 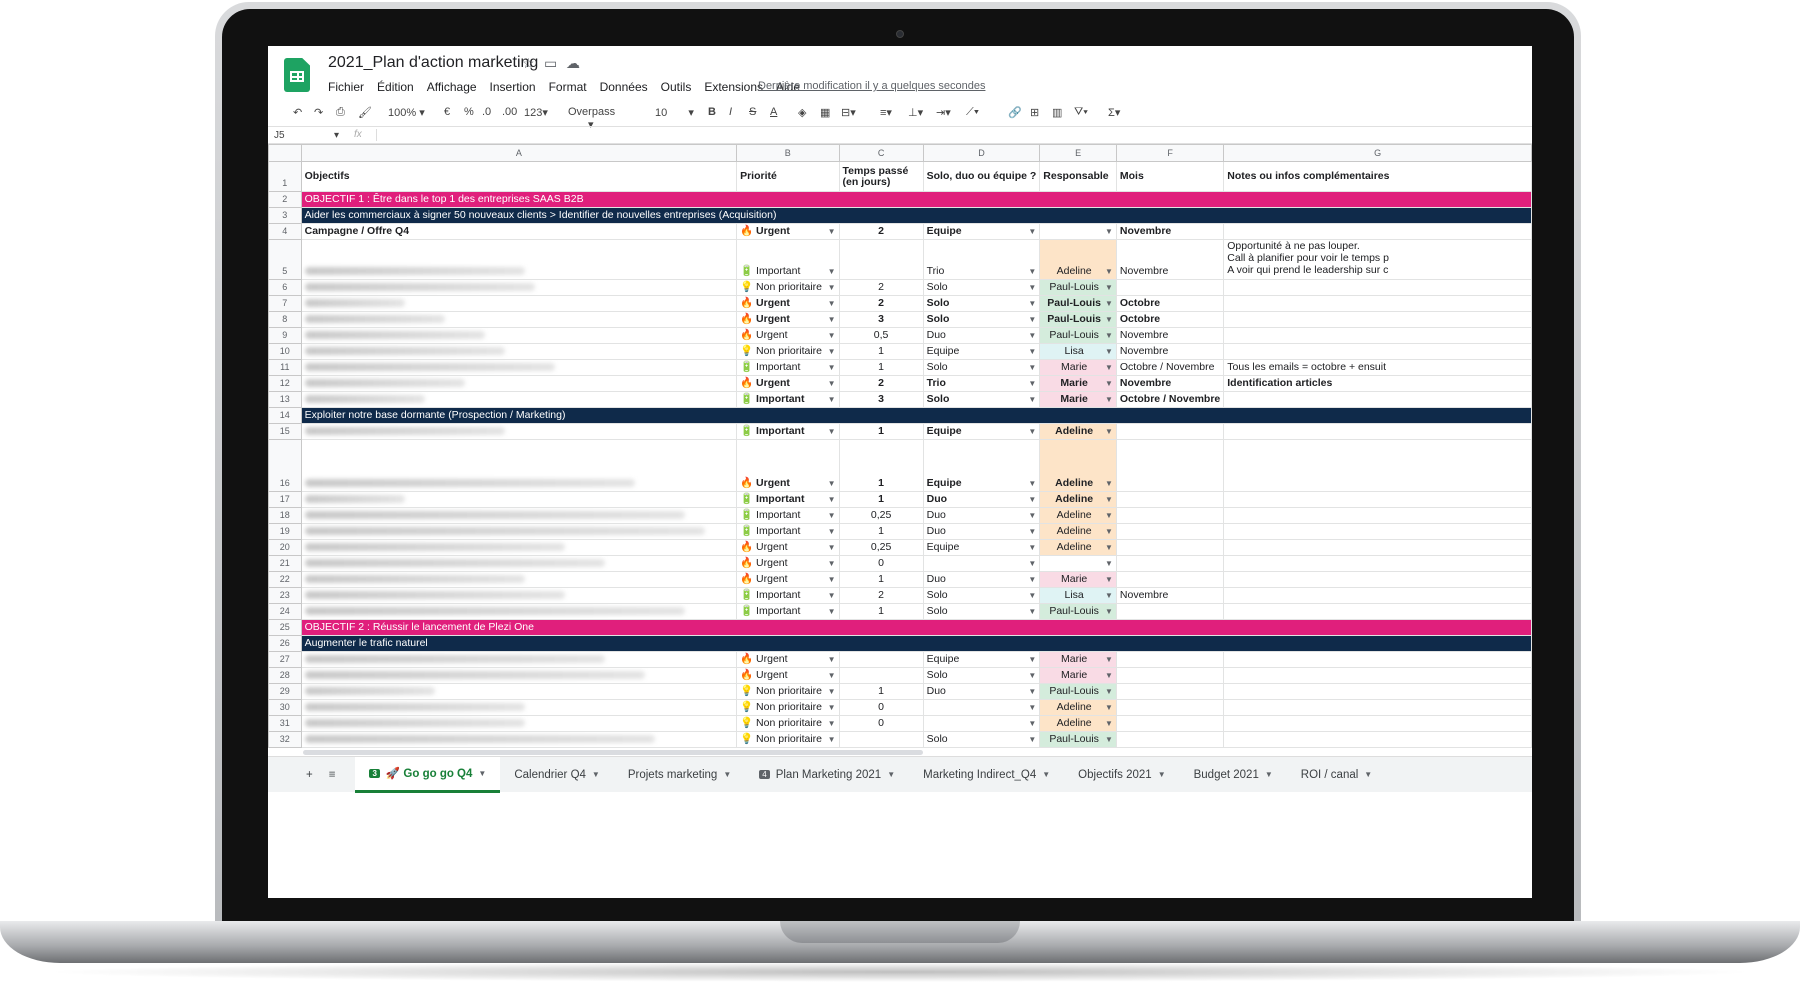 What do you see at coordinates (285, 723) in the screenshot?
I see `row-number: 31` at bounding box center [285, 723].